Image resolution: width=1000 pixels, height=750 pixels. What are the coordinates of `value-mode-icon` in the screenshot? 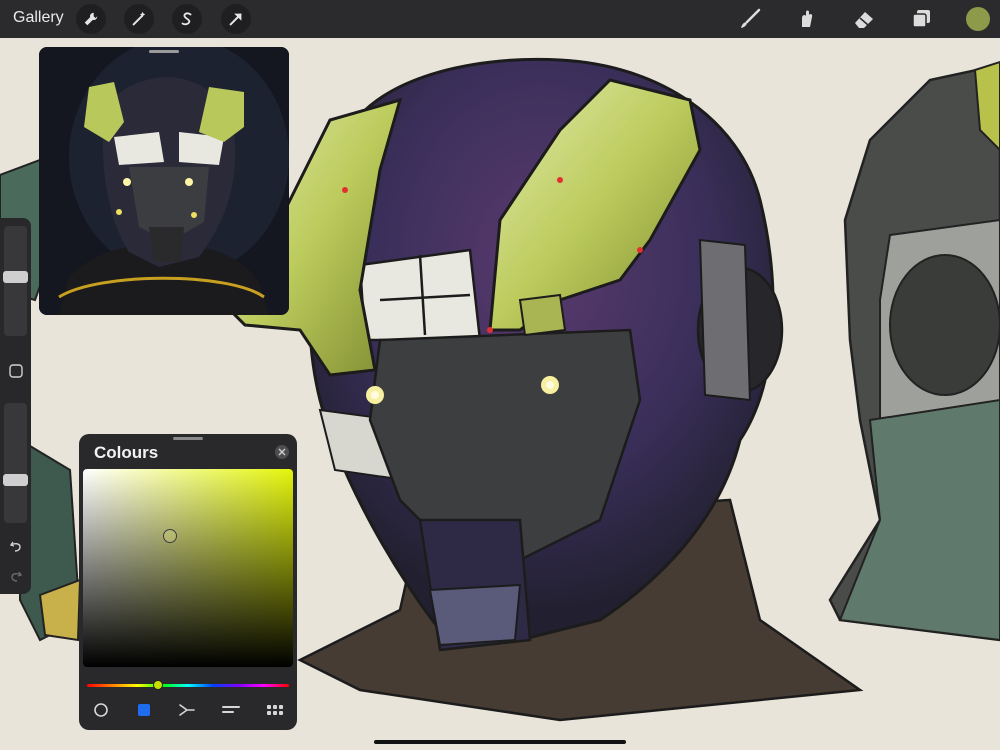 It's located at (231, 710).